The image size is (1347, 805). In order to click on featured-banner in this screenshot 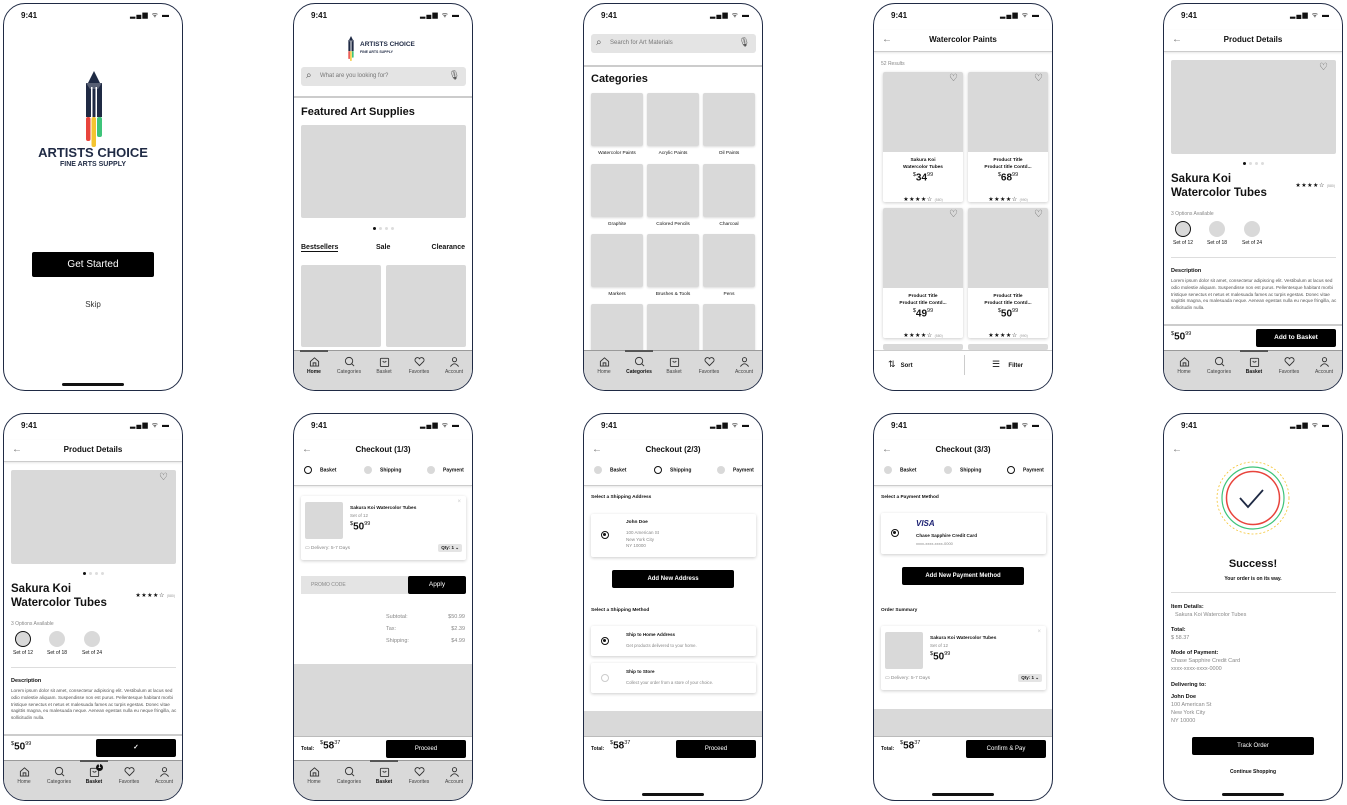, I will do `click(383, 171)`.